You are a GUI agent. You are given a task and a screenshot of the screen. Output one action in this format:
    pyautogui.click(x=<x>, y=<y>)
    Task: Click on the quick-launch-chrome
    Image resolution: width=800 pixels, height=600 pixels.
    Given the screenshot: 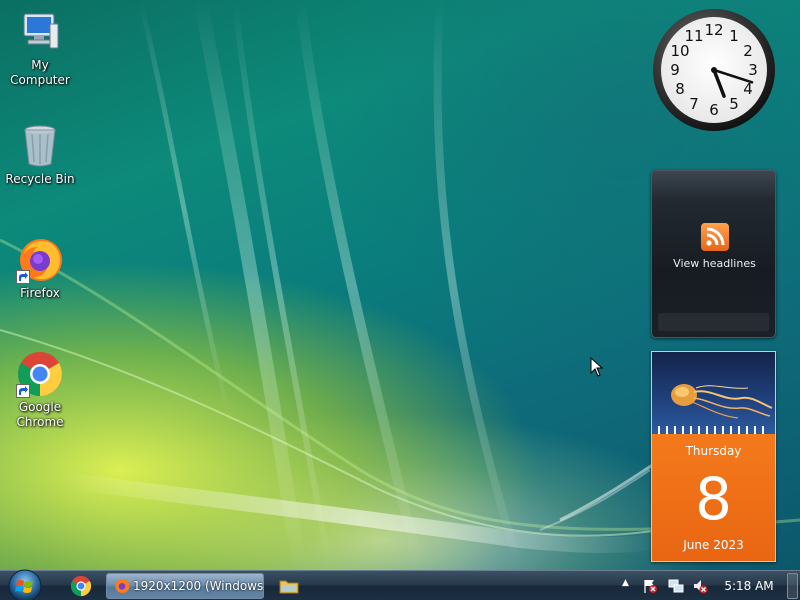 What is the action you would take?
    pyautogui.click(x=81, y=586)
    